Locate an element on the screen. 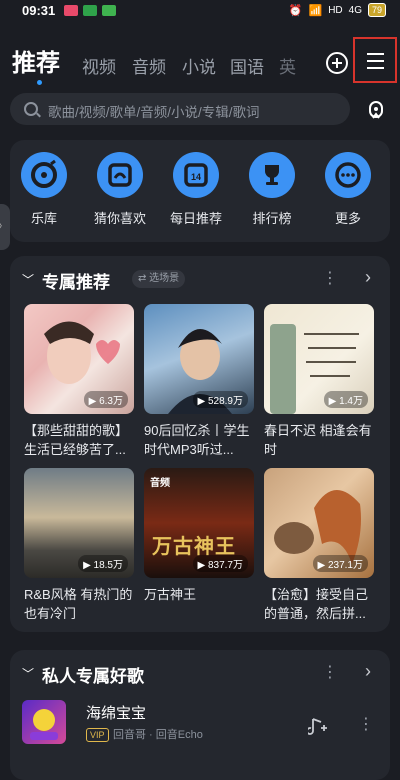  playlist-cover: ▶ 528.9万 is located at coordinates (199, 359).